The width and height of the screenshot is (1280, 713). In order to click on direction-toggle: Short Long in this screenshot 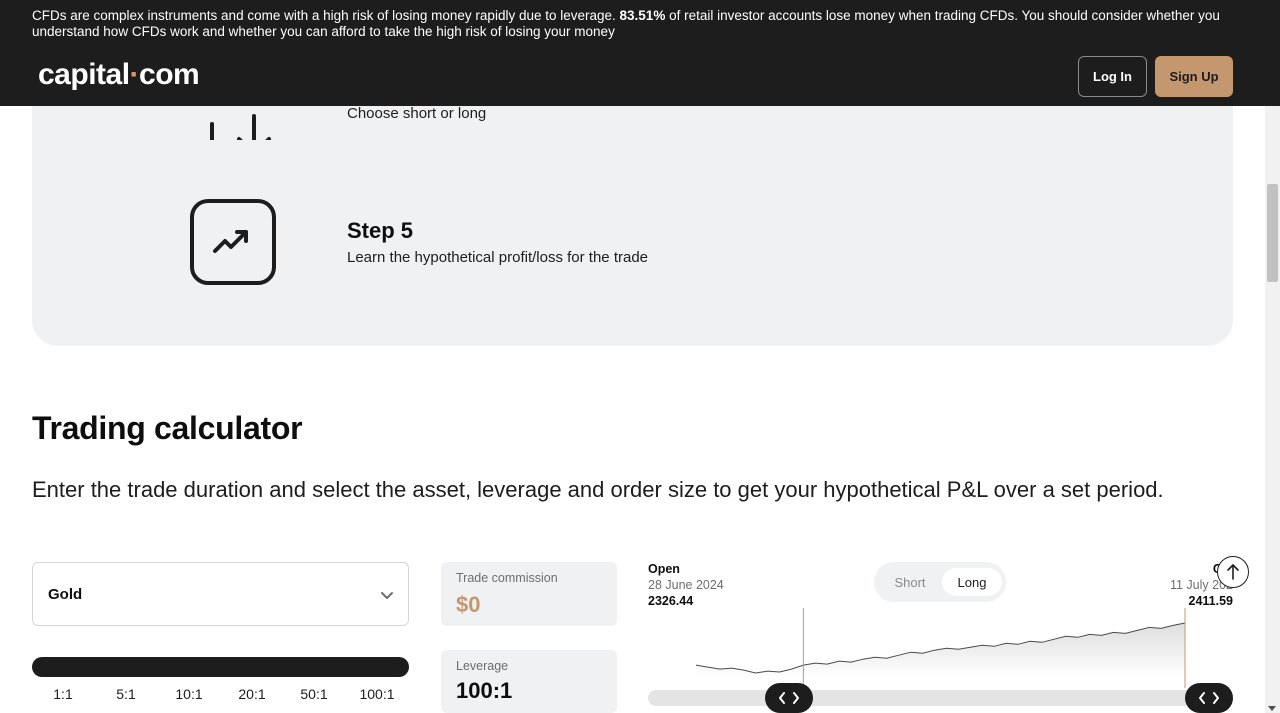, I will do `click(940, 582)`.